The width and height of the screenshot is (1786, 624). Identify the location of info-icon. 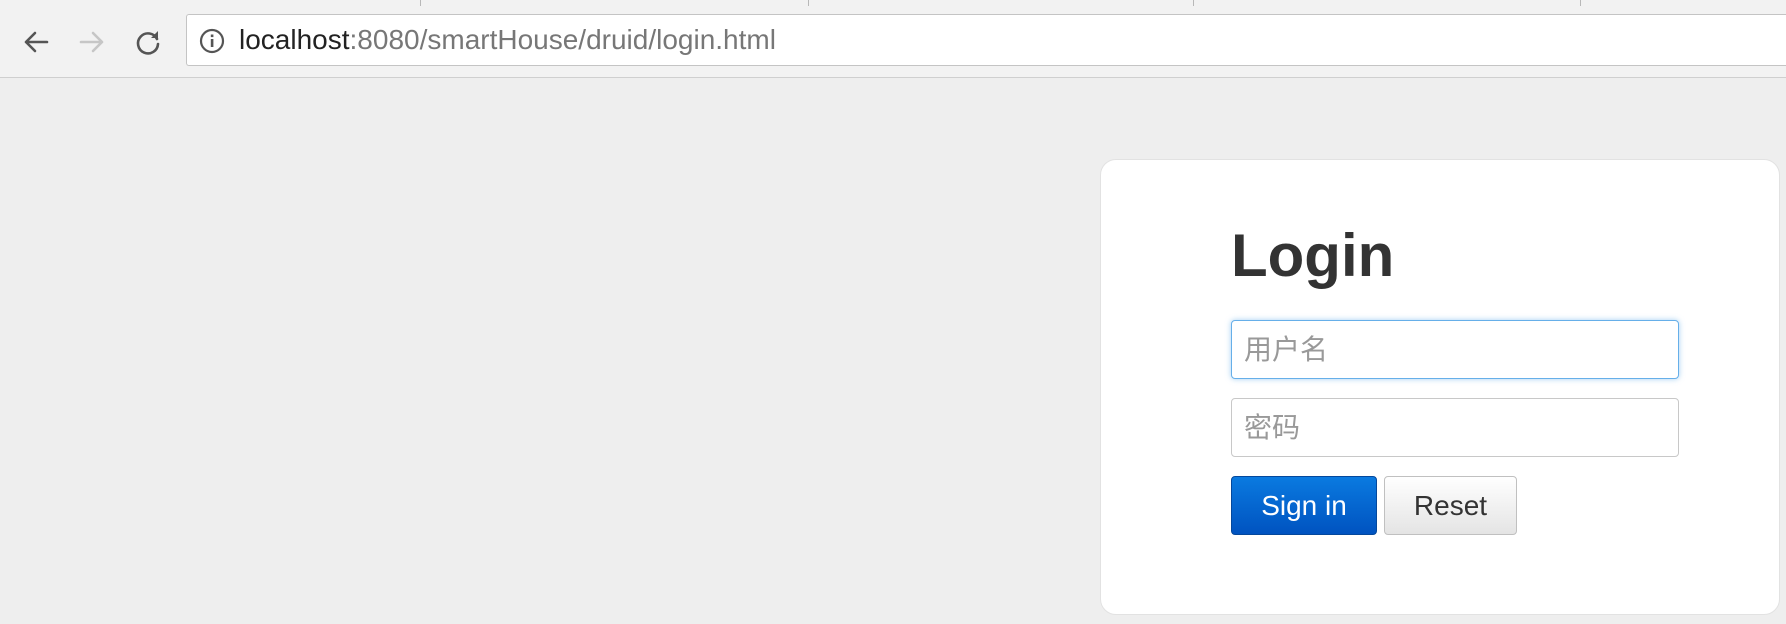
(212, 41).